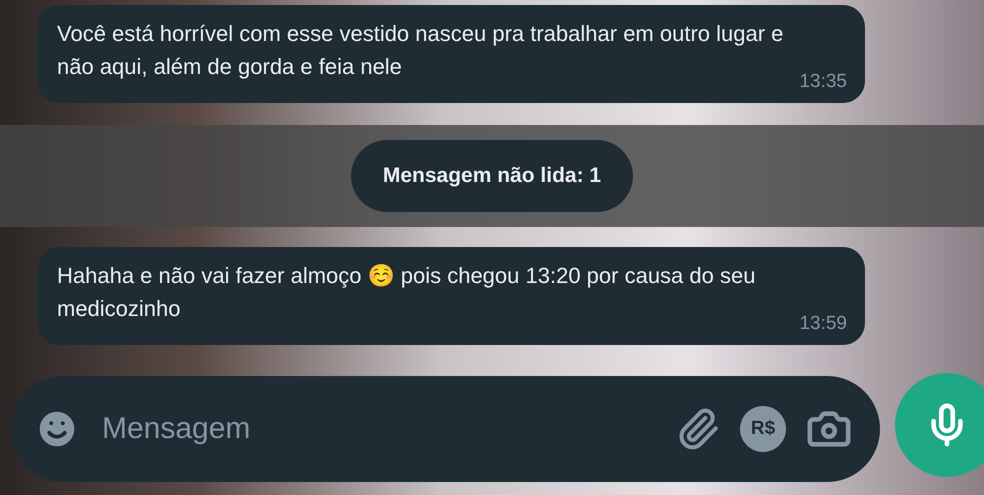 The width and height of the screenshot is (984, 495). Describe the element at coordinates (763, 429) in the screenshot. I see `payment-button: R$` at that location.